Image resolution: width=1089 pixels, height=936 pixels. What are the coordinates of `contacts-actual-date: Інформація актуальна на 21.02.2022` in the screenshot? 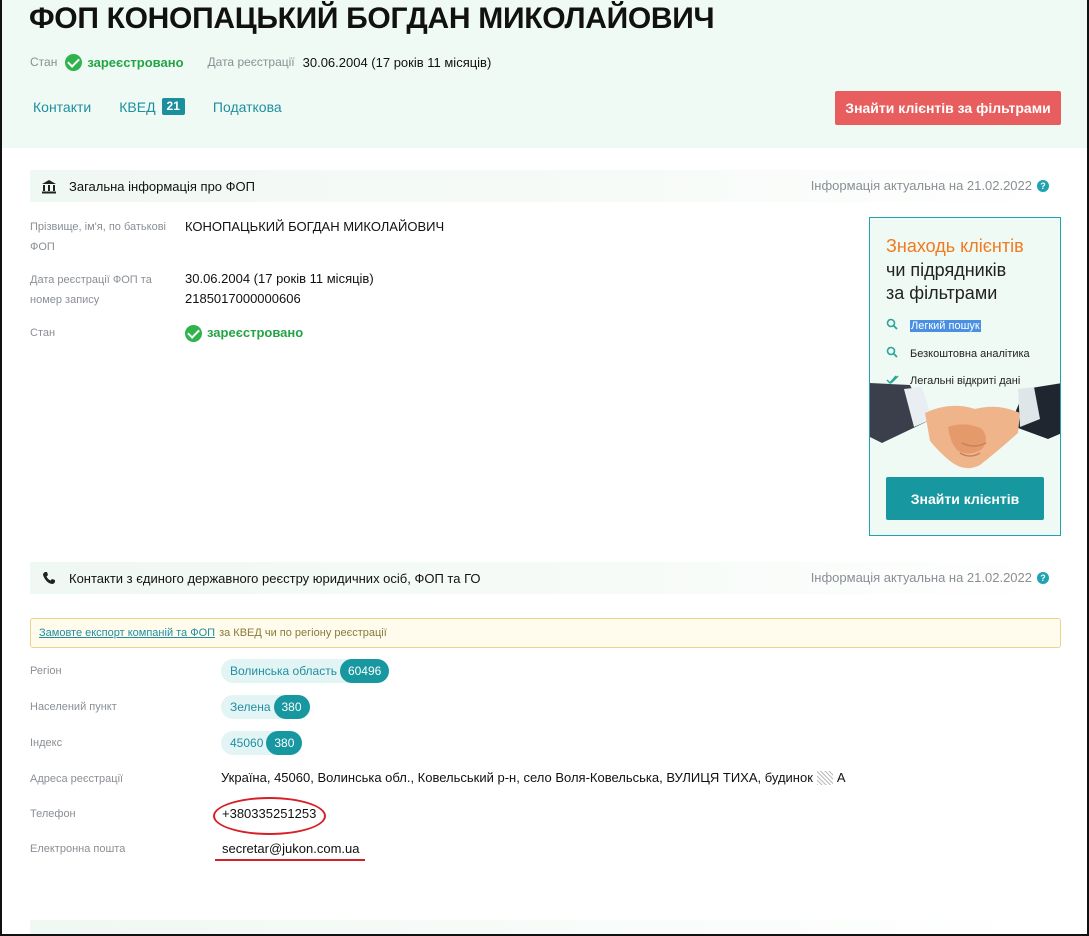 It's located at (921, 577).